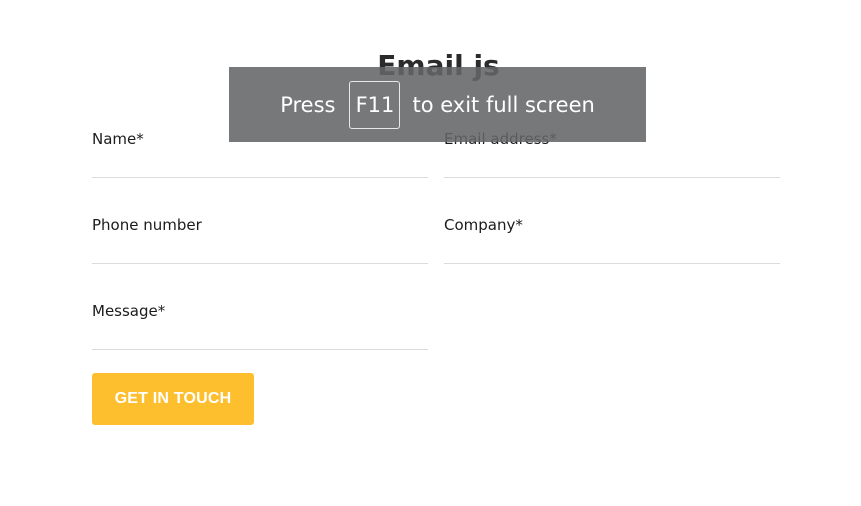  What do you see at coordinates (503, 104) in the screenshot?
I see `fullscreen-notice-suffix: to exit full screen` at bounding box center [503, 104].